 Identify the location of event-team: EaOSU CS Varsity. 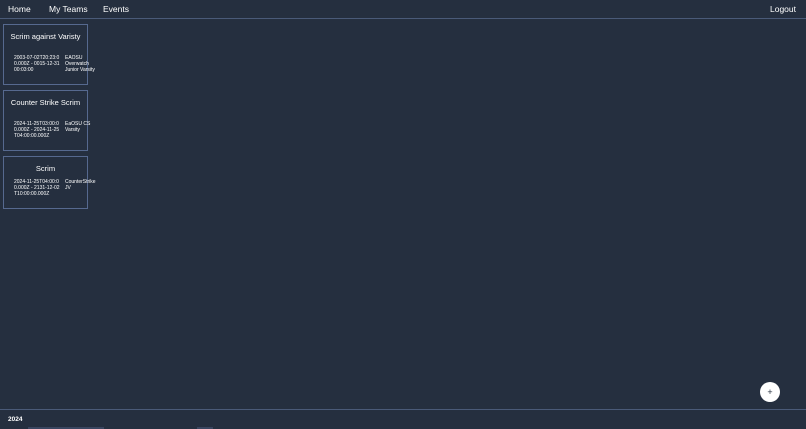
(78, 127).